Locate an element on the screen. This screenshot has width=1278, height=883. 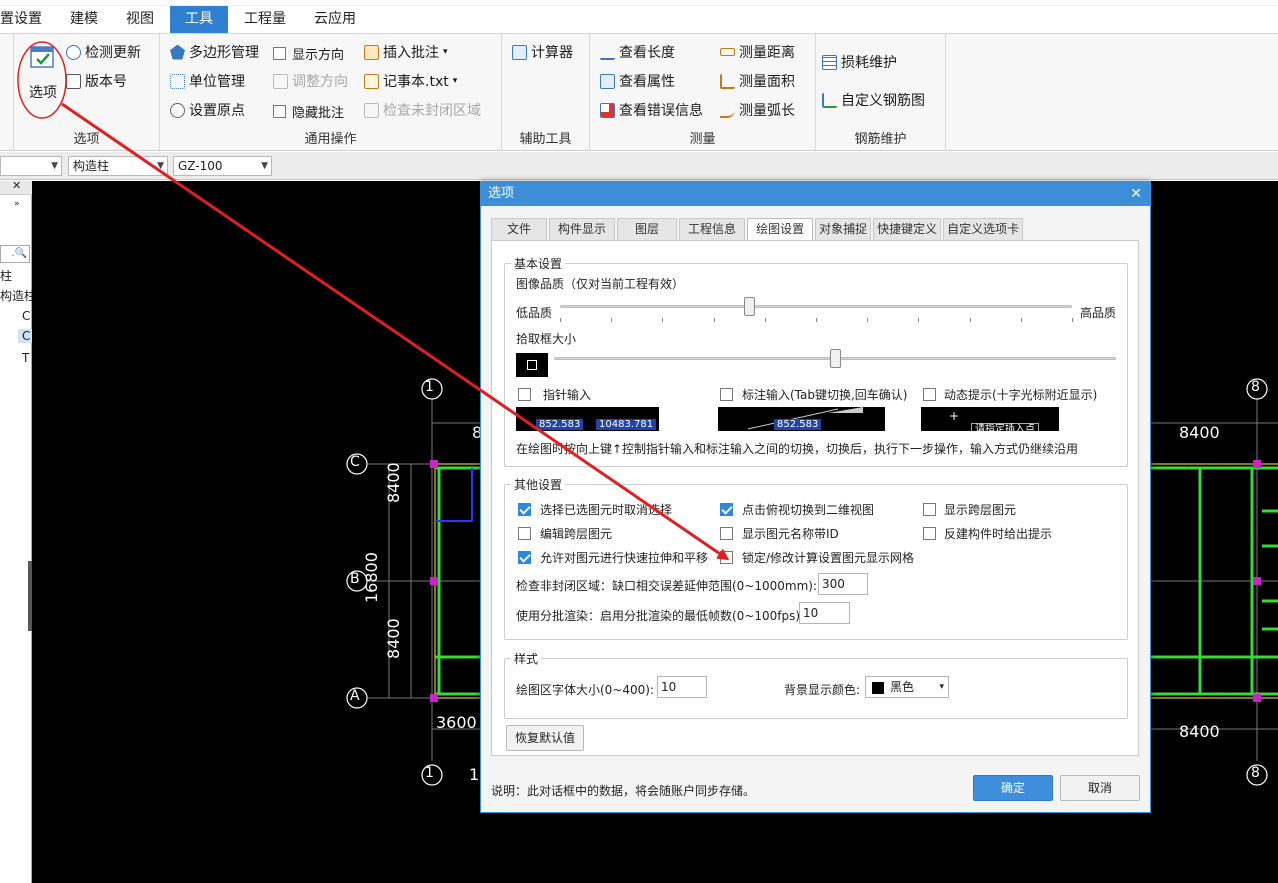
tab-project-info: 工程信息 is located at coordinates (712, 229).